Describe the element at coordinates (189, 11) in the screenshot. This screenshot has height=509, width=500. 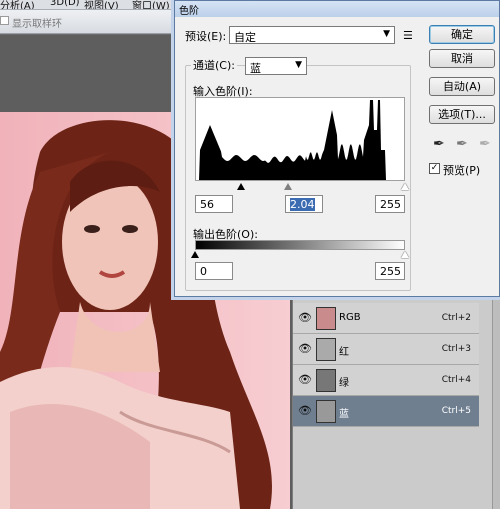
I see `dialog-title: 色阶` at that location.